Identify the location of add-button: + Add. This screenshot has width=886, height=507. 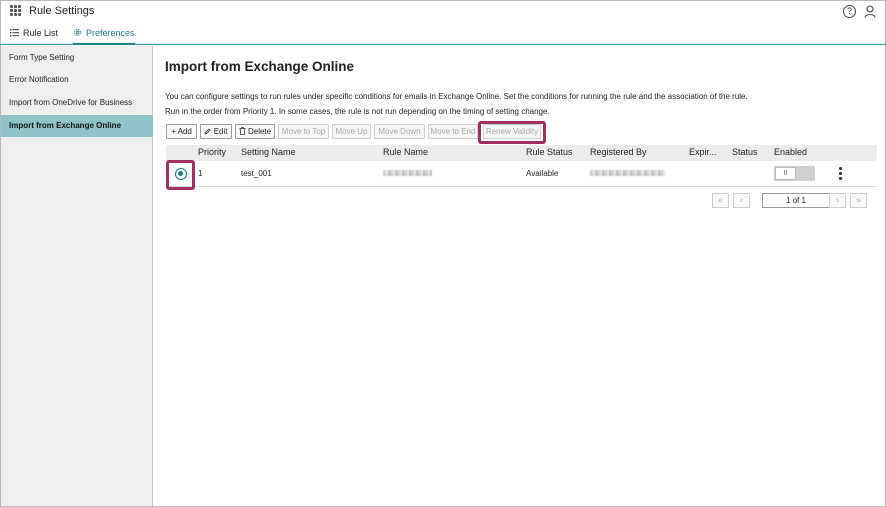
(181, 131).